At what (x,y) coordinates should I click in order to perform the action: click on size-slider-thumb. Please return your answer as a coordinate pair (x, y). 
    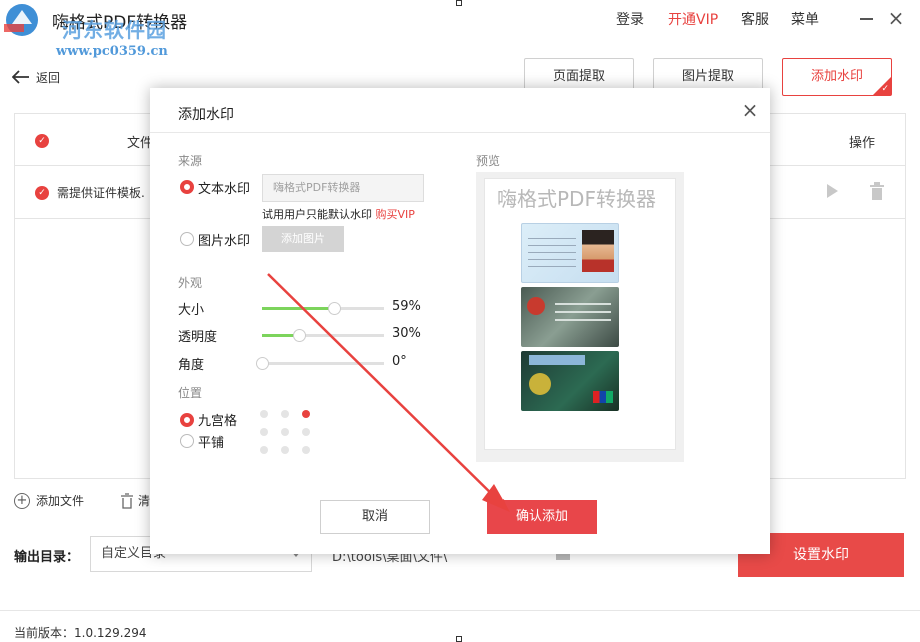
    Looking at the image, I should click on (334, 308).